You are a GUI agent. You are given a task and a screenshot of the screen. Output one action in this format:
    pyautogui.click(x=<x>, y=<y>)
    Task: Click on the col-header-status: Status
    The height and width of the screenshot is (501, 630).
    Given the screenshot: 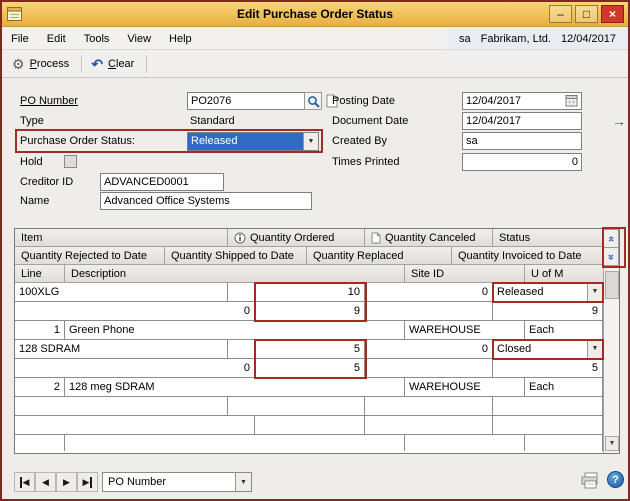 What is the action you would take?
    pyautogui.click(x=548, y=238)
    